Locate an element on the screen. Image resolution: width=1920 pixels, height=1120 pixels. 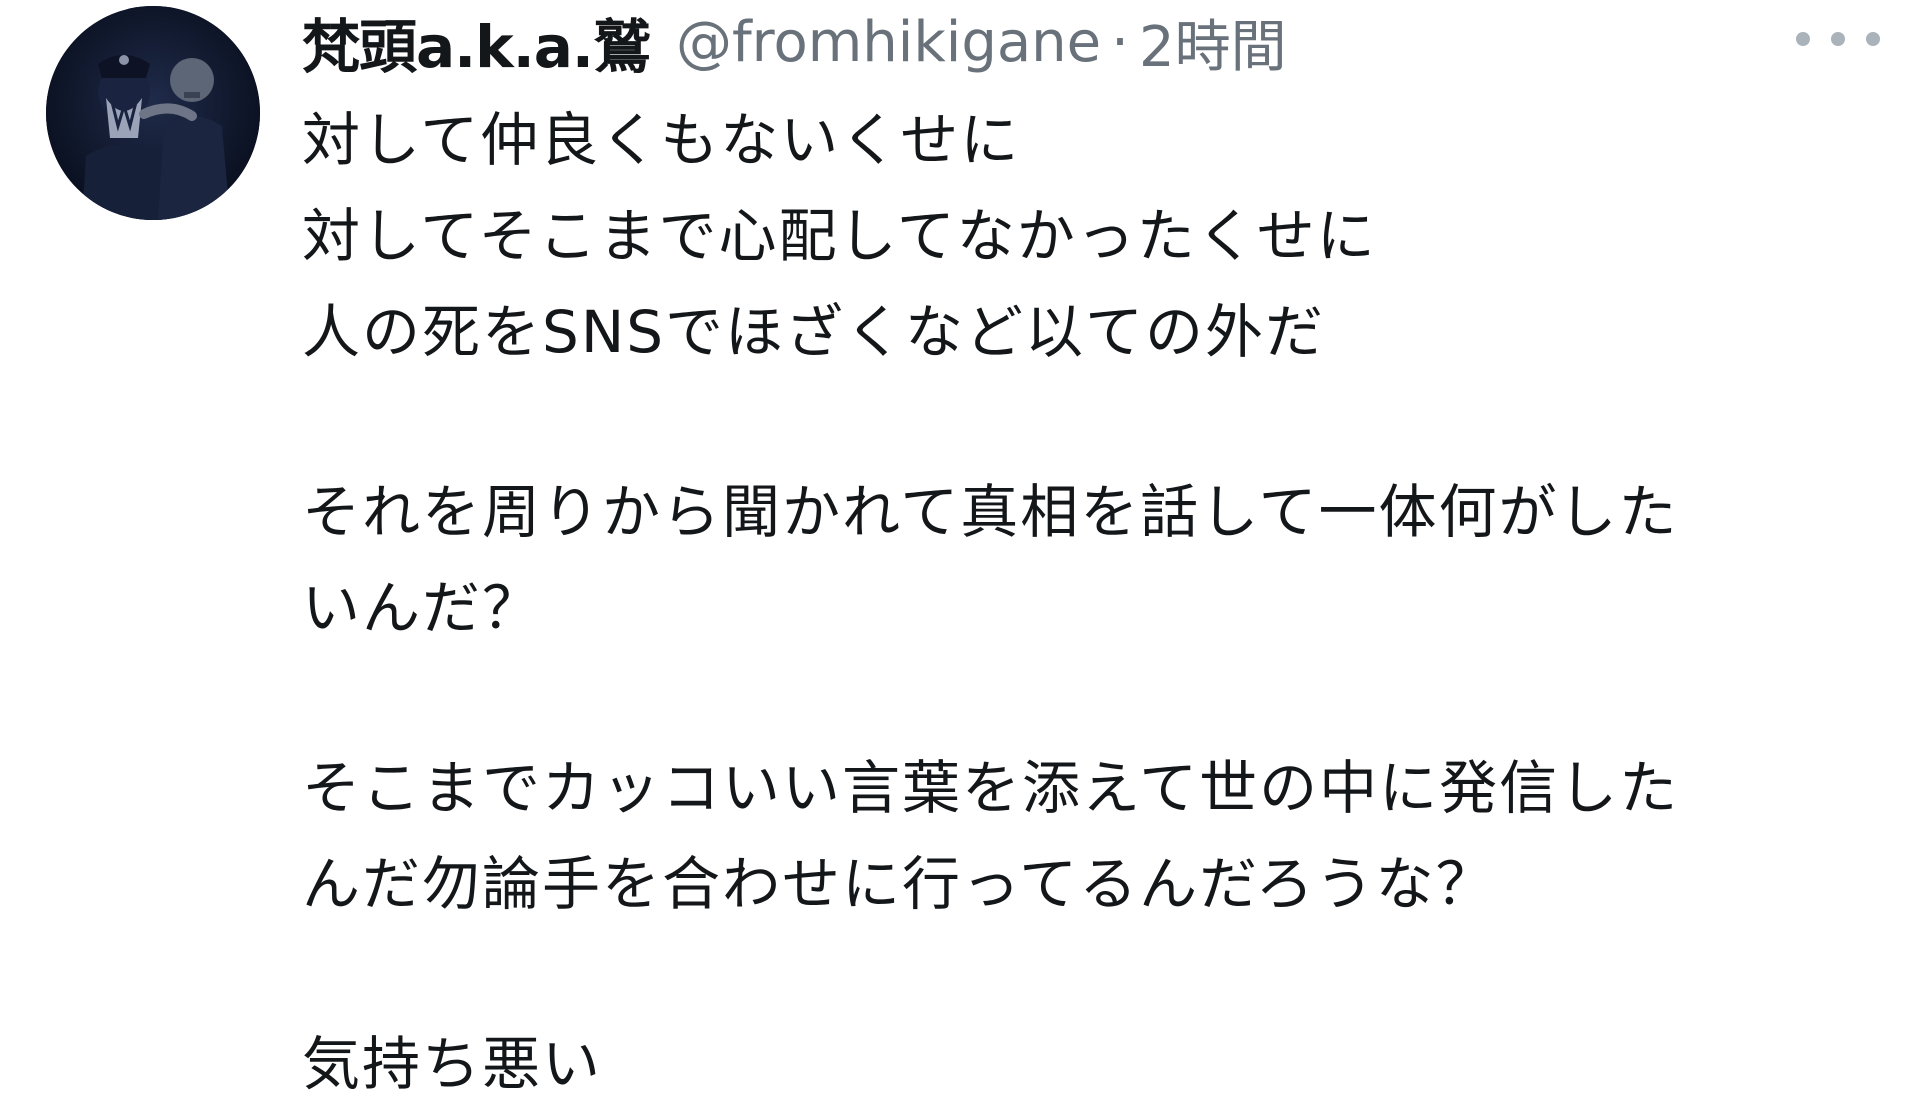
avatar is located at coordinates (153, 113).